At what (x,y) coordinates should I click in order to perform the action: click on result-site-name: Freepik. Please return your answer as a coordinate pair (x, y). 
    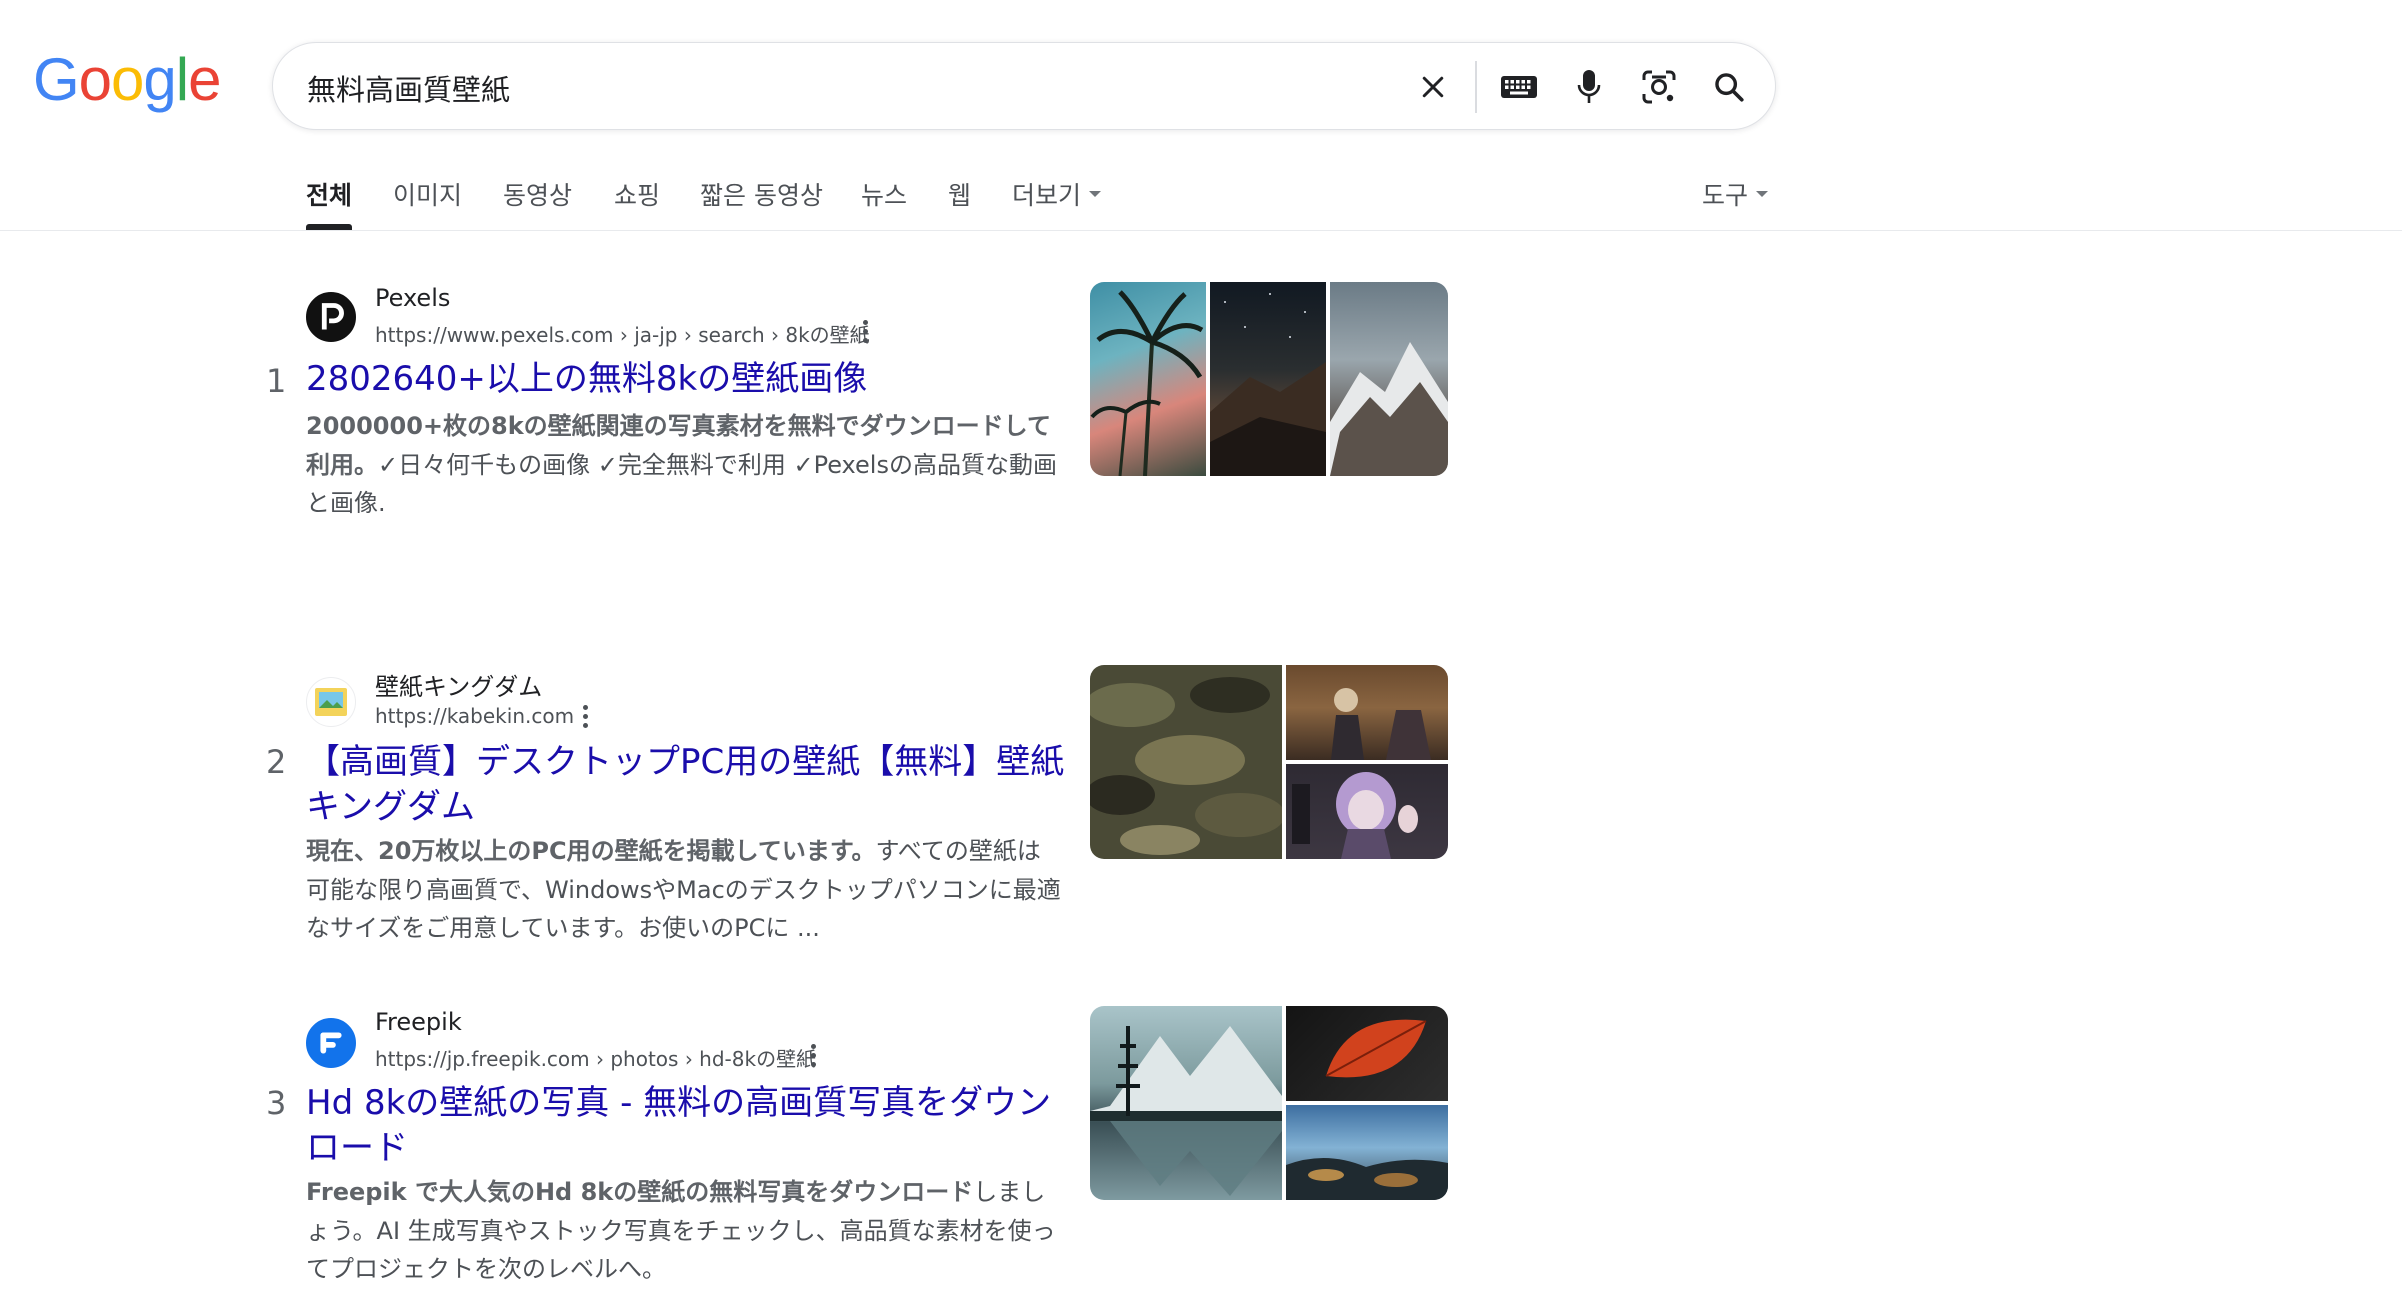
    Looking at the image, I should click on (418, 1022).